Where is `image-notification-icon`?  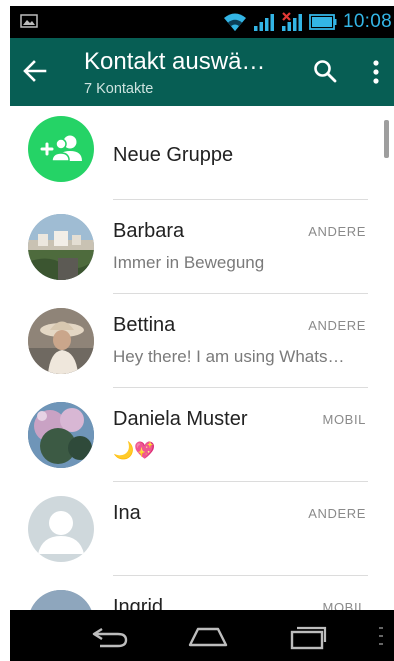 image-notification-icon is located at coordinates (29, 21).